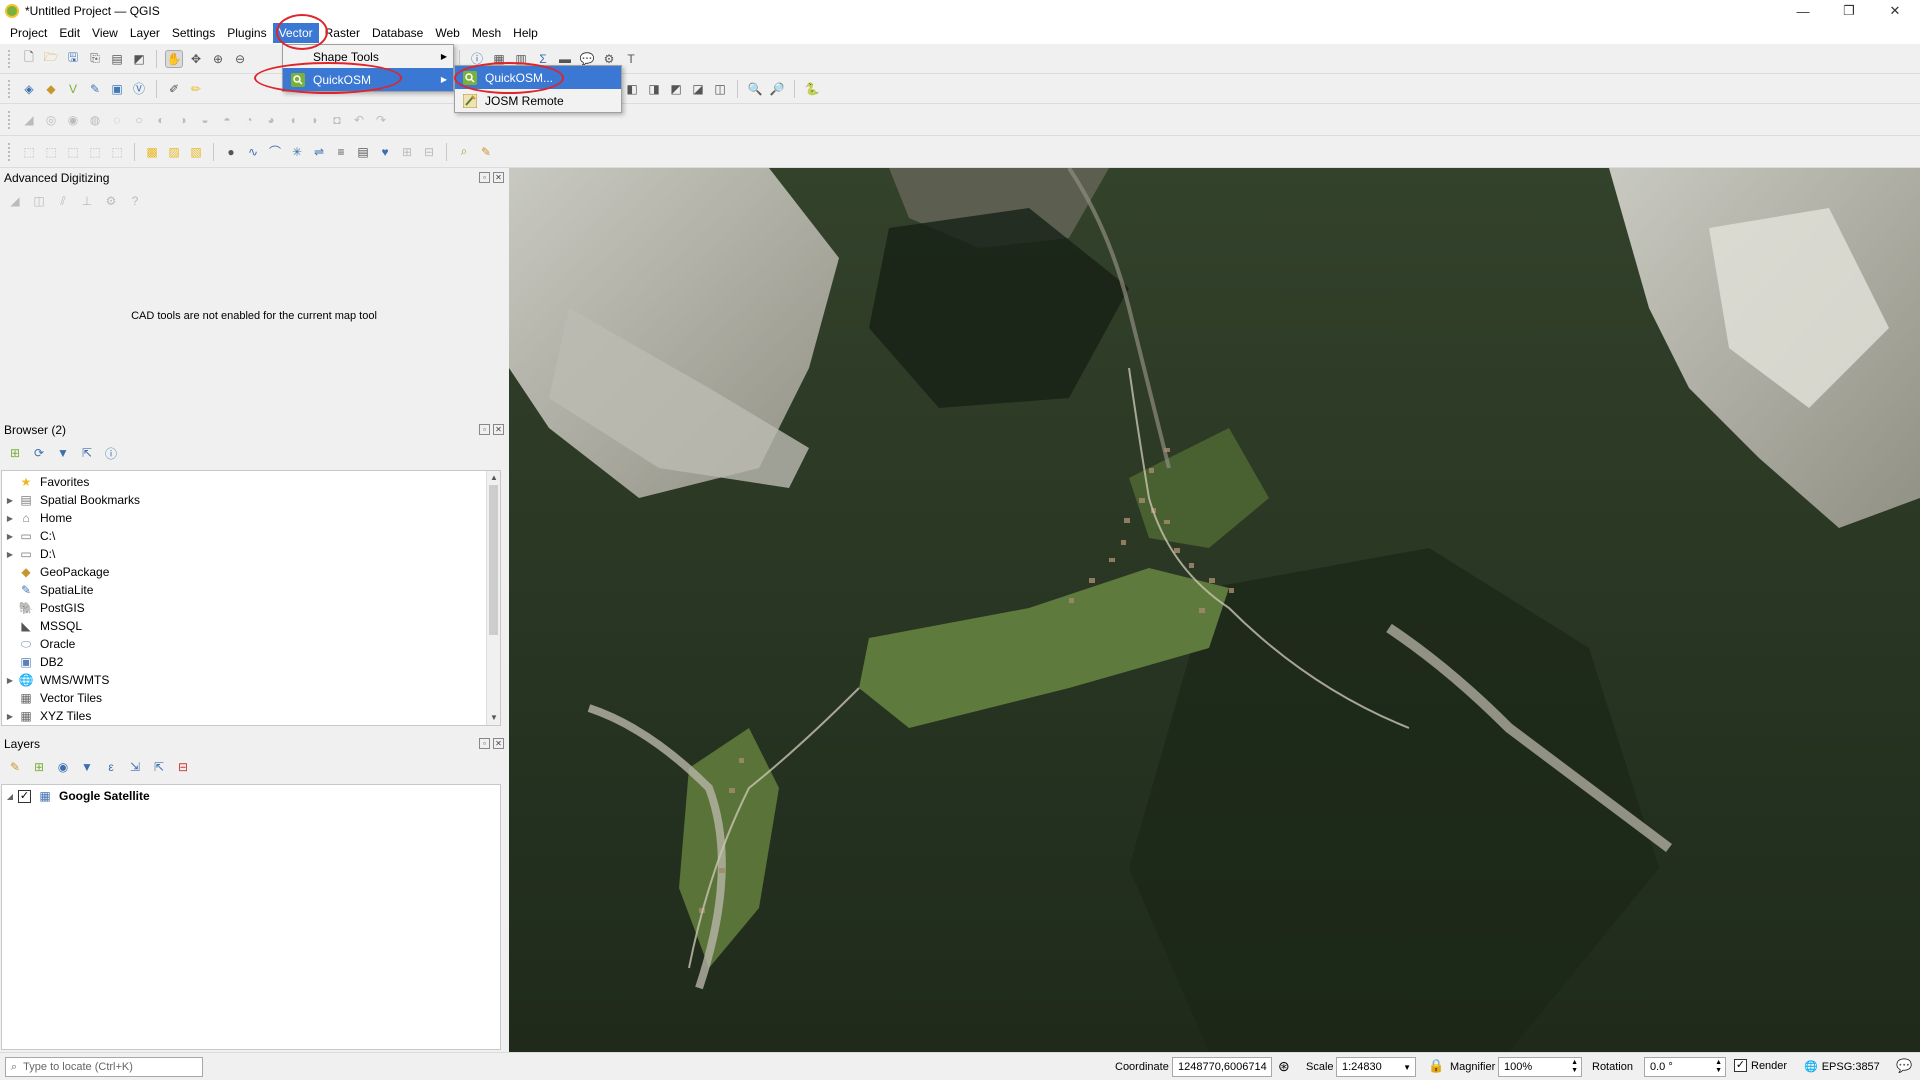  Describe the element at coordinates (73, 89) in the screenshot. I see `new-shapefile-icon: V` at that location.